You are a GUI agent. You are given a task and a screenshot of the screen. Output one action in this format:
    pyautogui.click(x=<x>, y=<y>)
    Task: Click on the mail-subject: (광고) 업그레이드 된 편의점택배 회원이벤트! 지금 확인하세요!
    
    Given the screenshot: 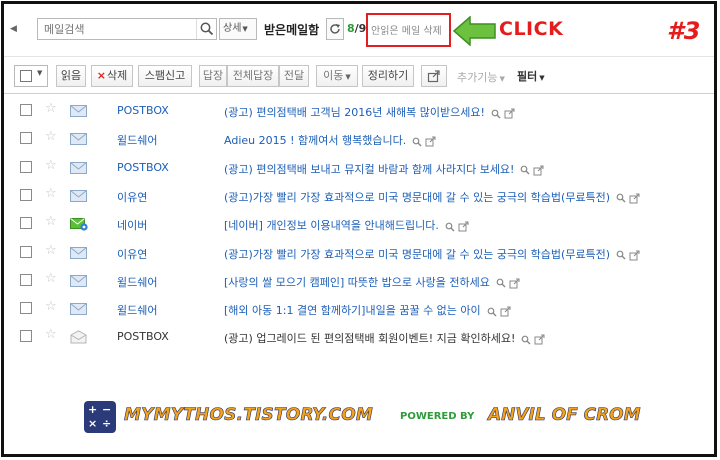 What is the action you would take?
    pyautogui.click(x=370, y=339)
    